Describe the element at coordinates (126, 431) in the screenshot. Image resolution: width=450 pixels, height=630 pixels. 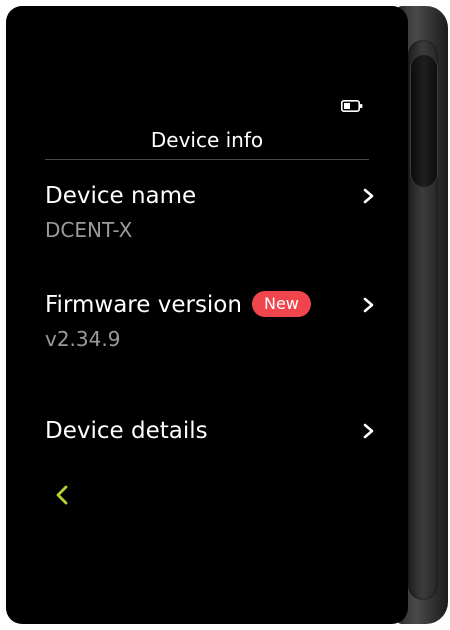
I see `menu-item-label: Device details` at that location.